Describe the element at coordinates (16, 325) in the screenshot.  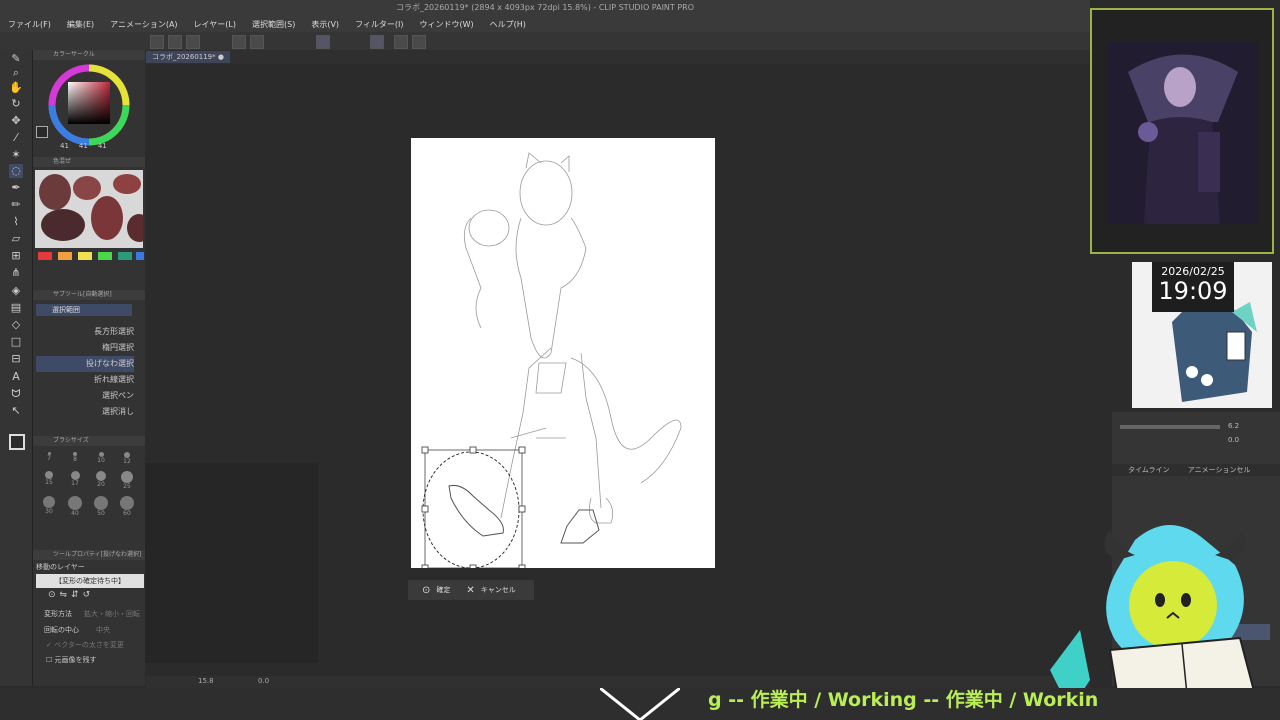
I see `figure-icon: ◇` at that location.